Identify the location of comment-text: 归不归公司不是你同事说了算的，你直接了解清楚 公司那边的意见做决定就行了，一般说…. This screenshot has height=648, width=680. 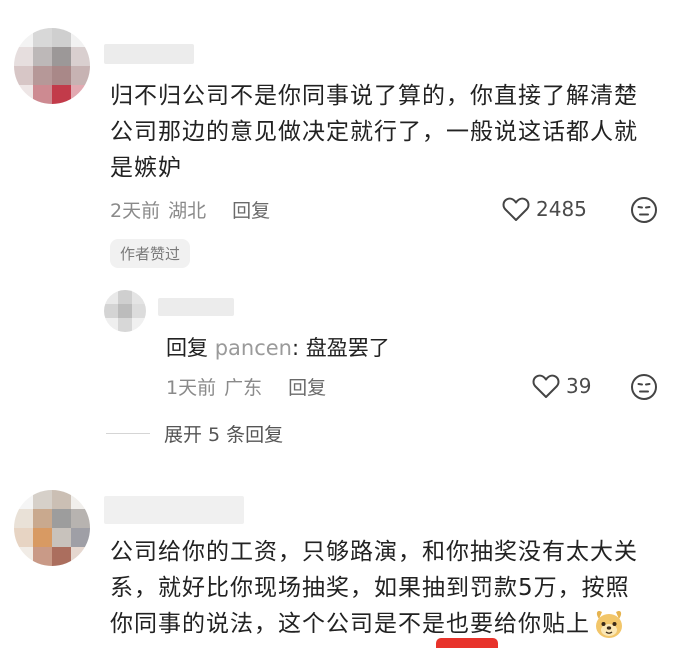
(390, 132).